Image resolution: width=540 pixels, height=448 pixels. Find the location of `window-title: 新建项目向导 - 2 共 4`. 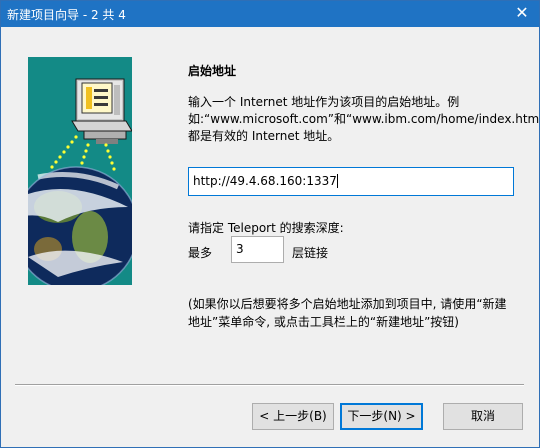

window-title: 新建项目向导 - 2 共 4 is located at coordinates (66, 15).